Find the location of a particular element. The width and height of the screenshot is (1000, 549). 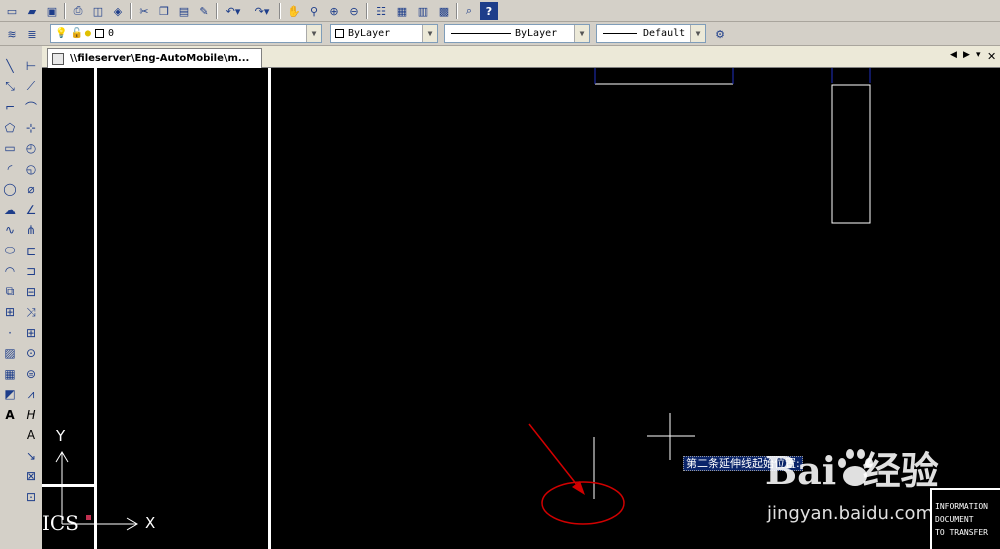

publish-icon: ◈ is located at coordinates (118, 11).